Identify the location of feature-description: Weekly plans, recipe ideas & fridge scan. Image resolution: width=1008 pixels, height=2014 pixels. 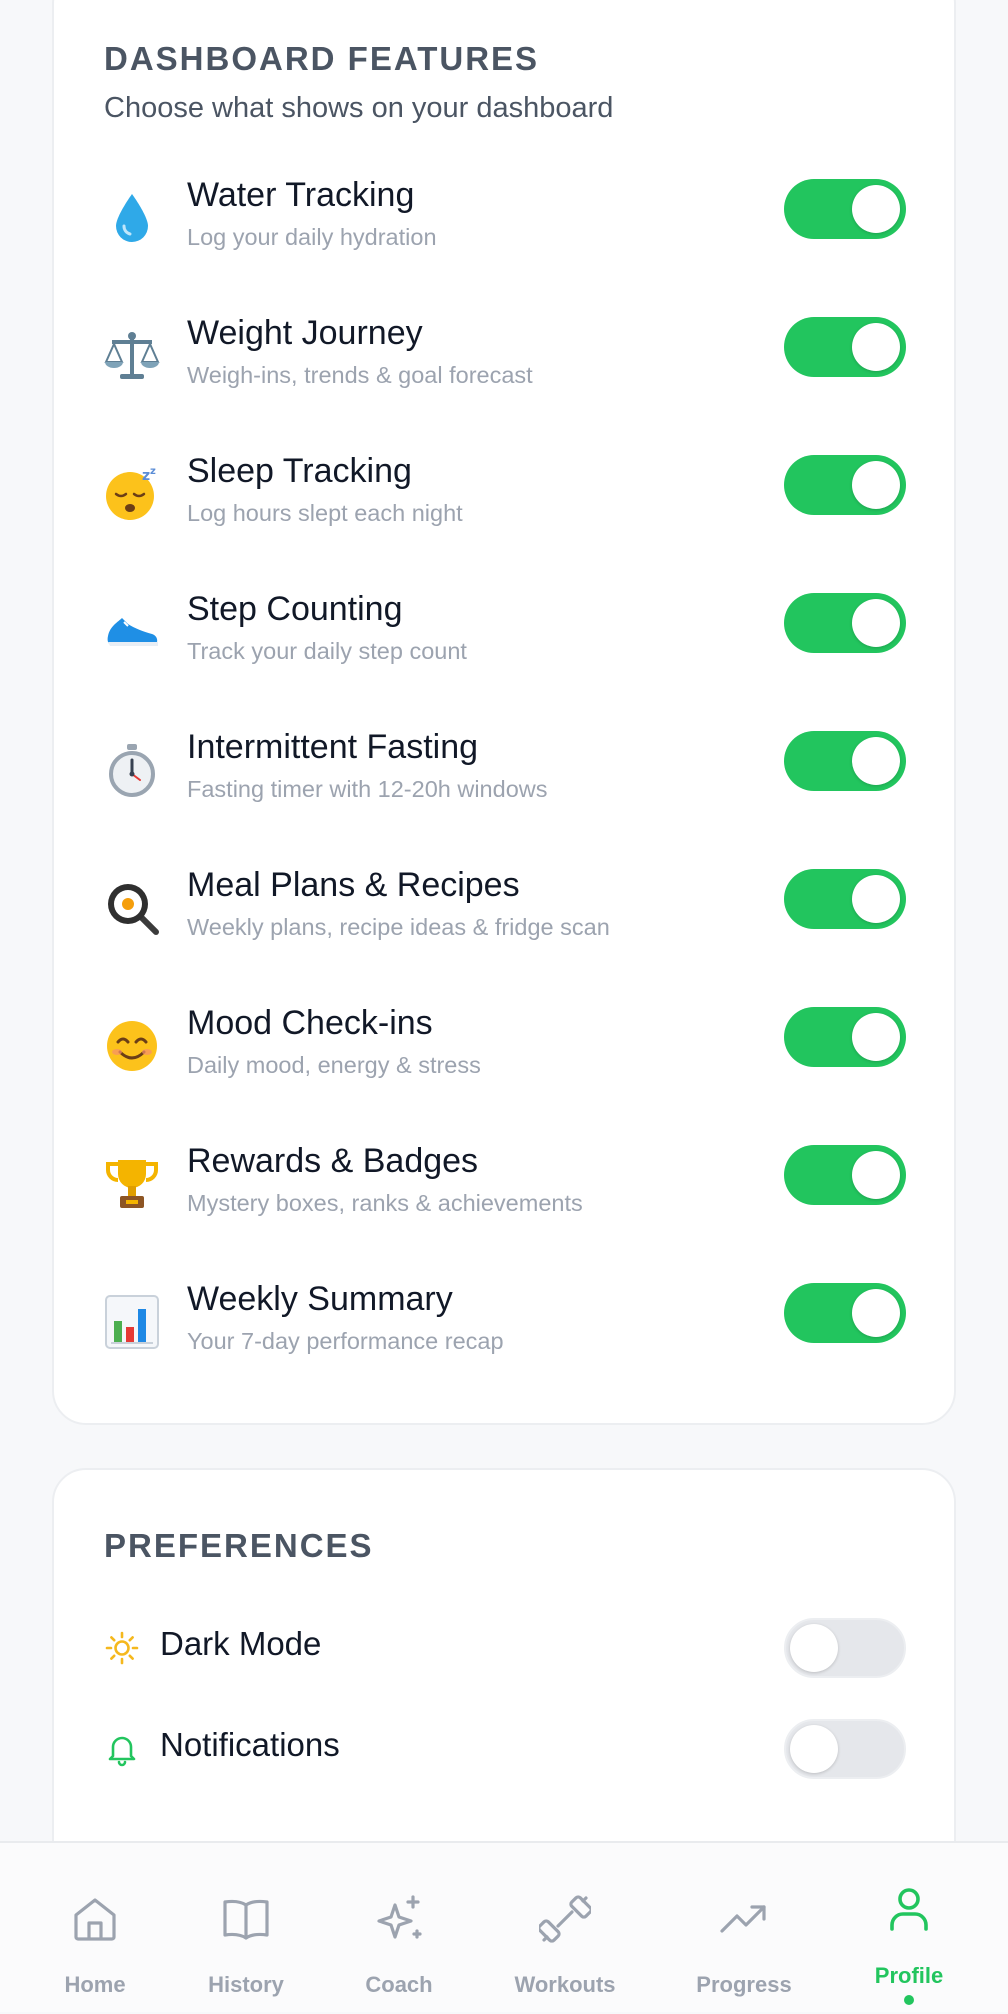
(398, 927).